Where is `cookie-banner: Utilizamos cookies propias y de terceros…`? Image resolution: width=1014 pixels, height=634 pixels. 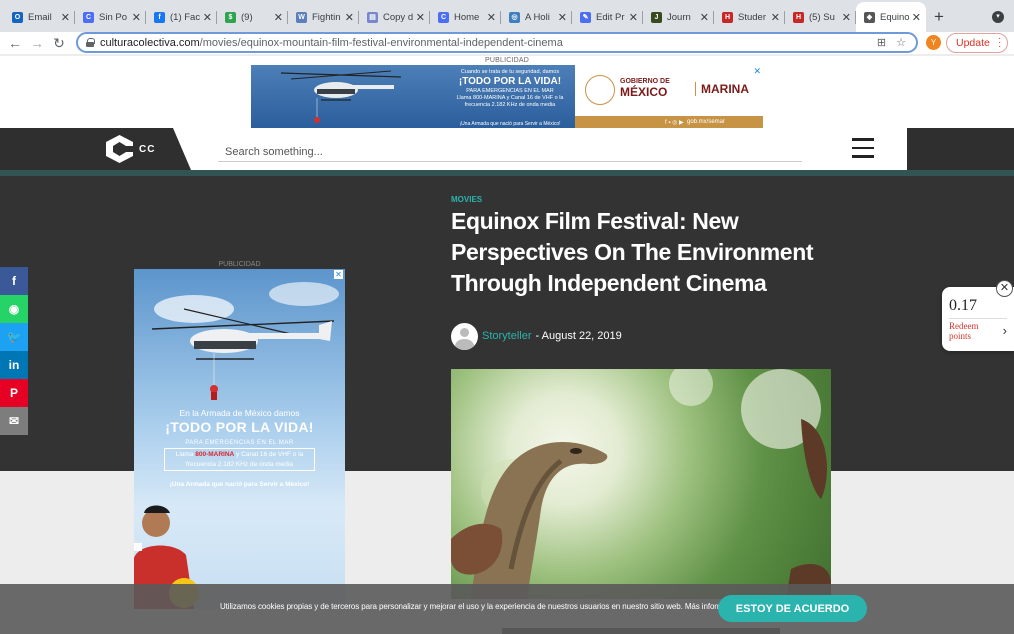 cookie-banner: Utilizamos cookies propias y de terceros… is located at coordinates (507, 609).